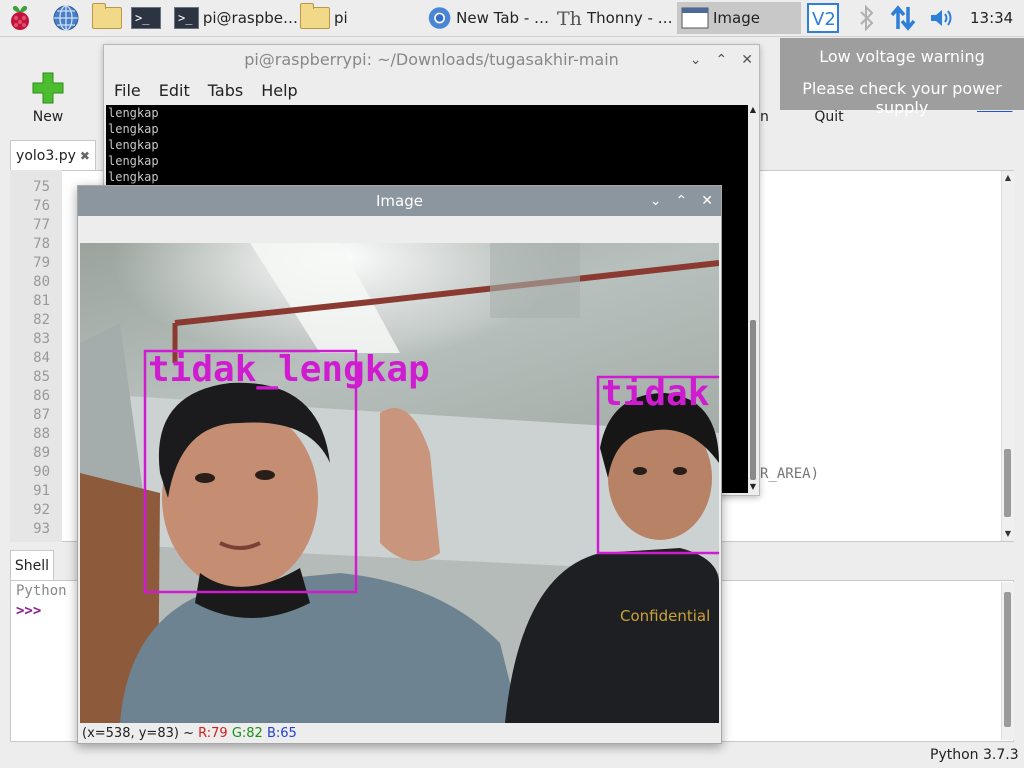 This screenshot has height=768, width=1024. I want to click on window-icon, so click(695, 18).